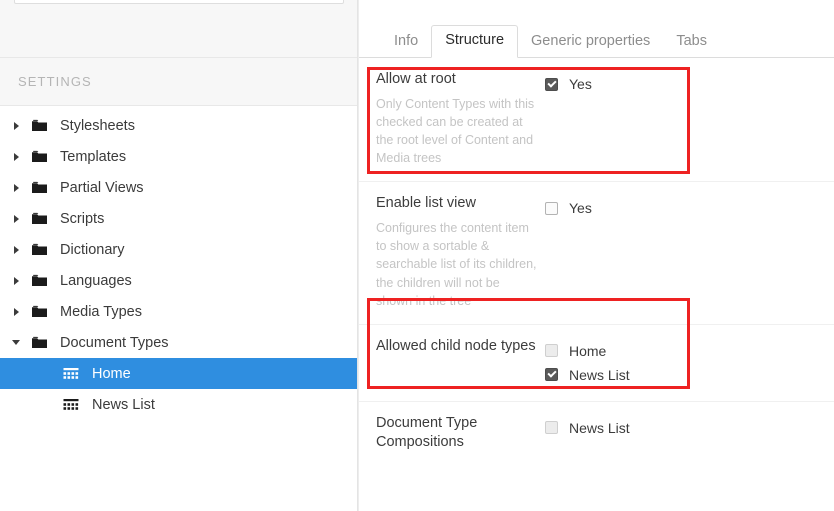 This screenshot has height=511, width=834. Describe the element at coordinates (426, 203) in the screenshot. I see `property-title: Enable list view` at that location.